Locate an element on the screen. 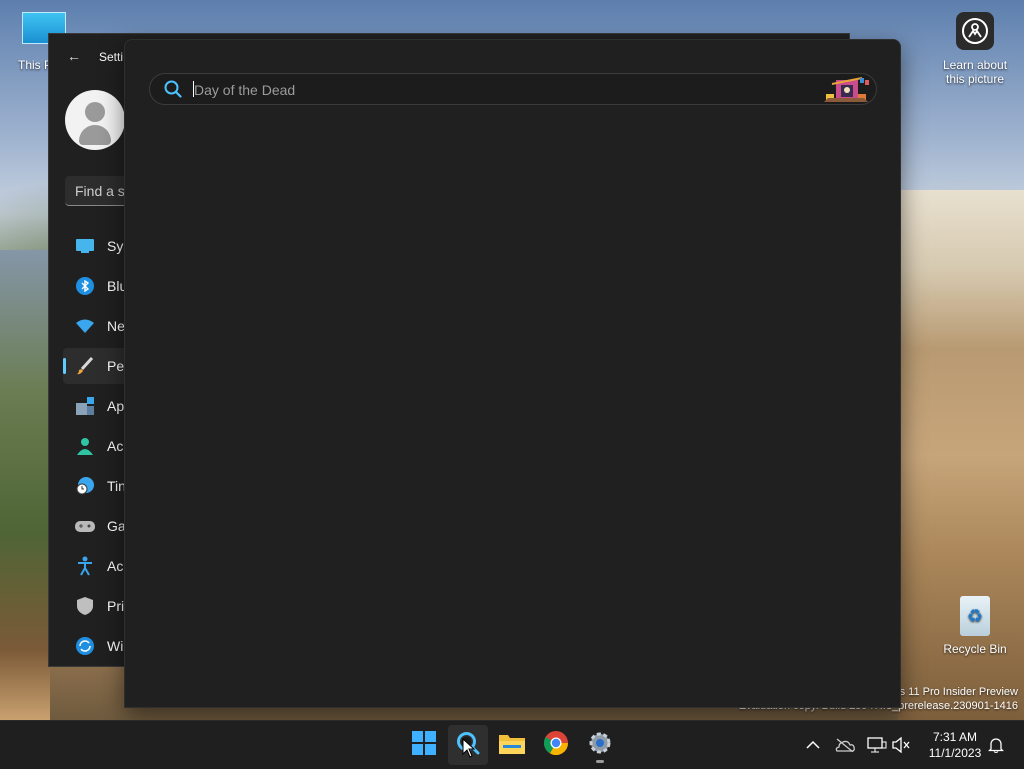  text-caret is located at coordinates (193, 89).